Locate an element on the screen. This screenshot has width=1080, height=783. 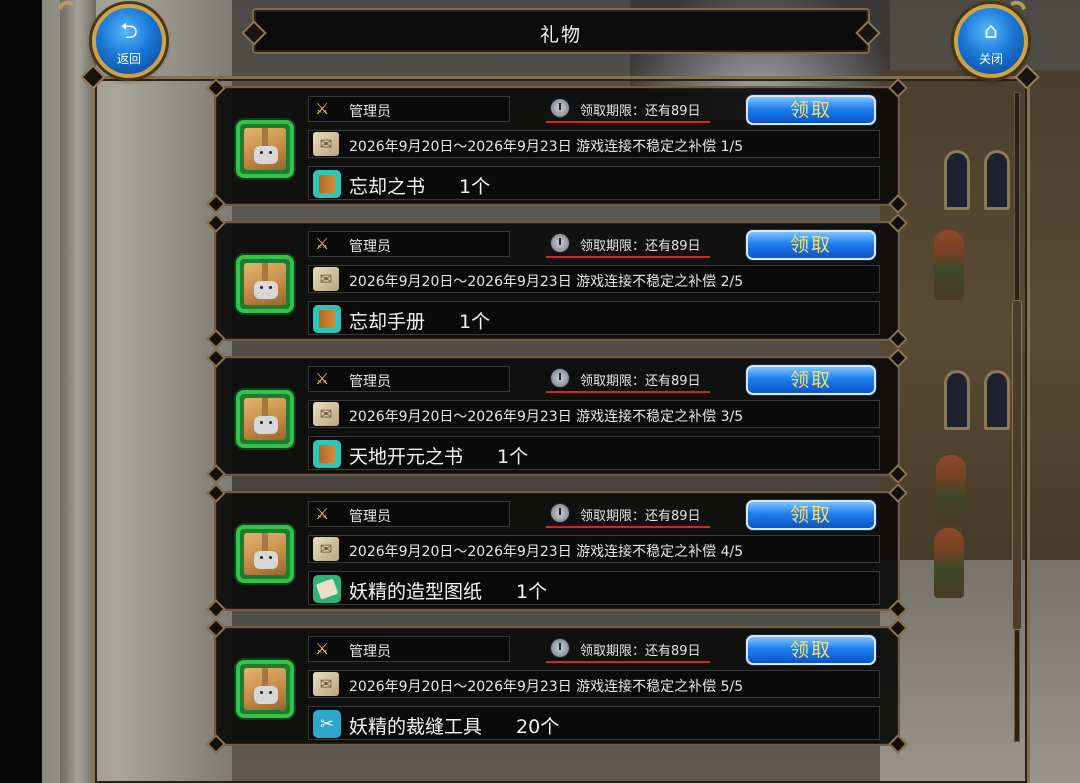
page-title: 礼物 is located at coordinates (560, 35).